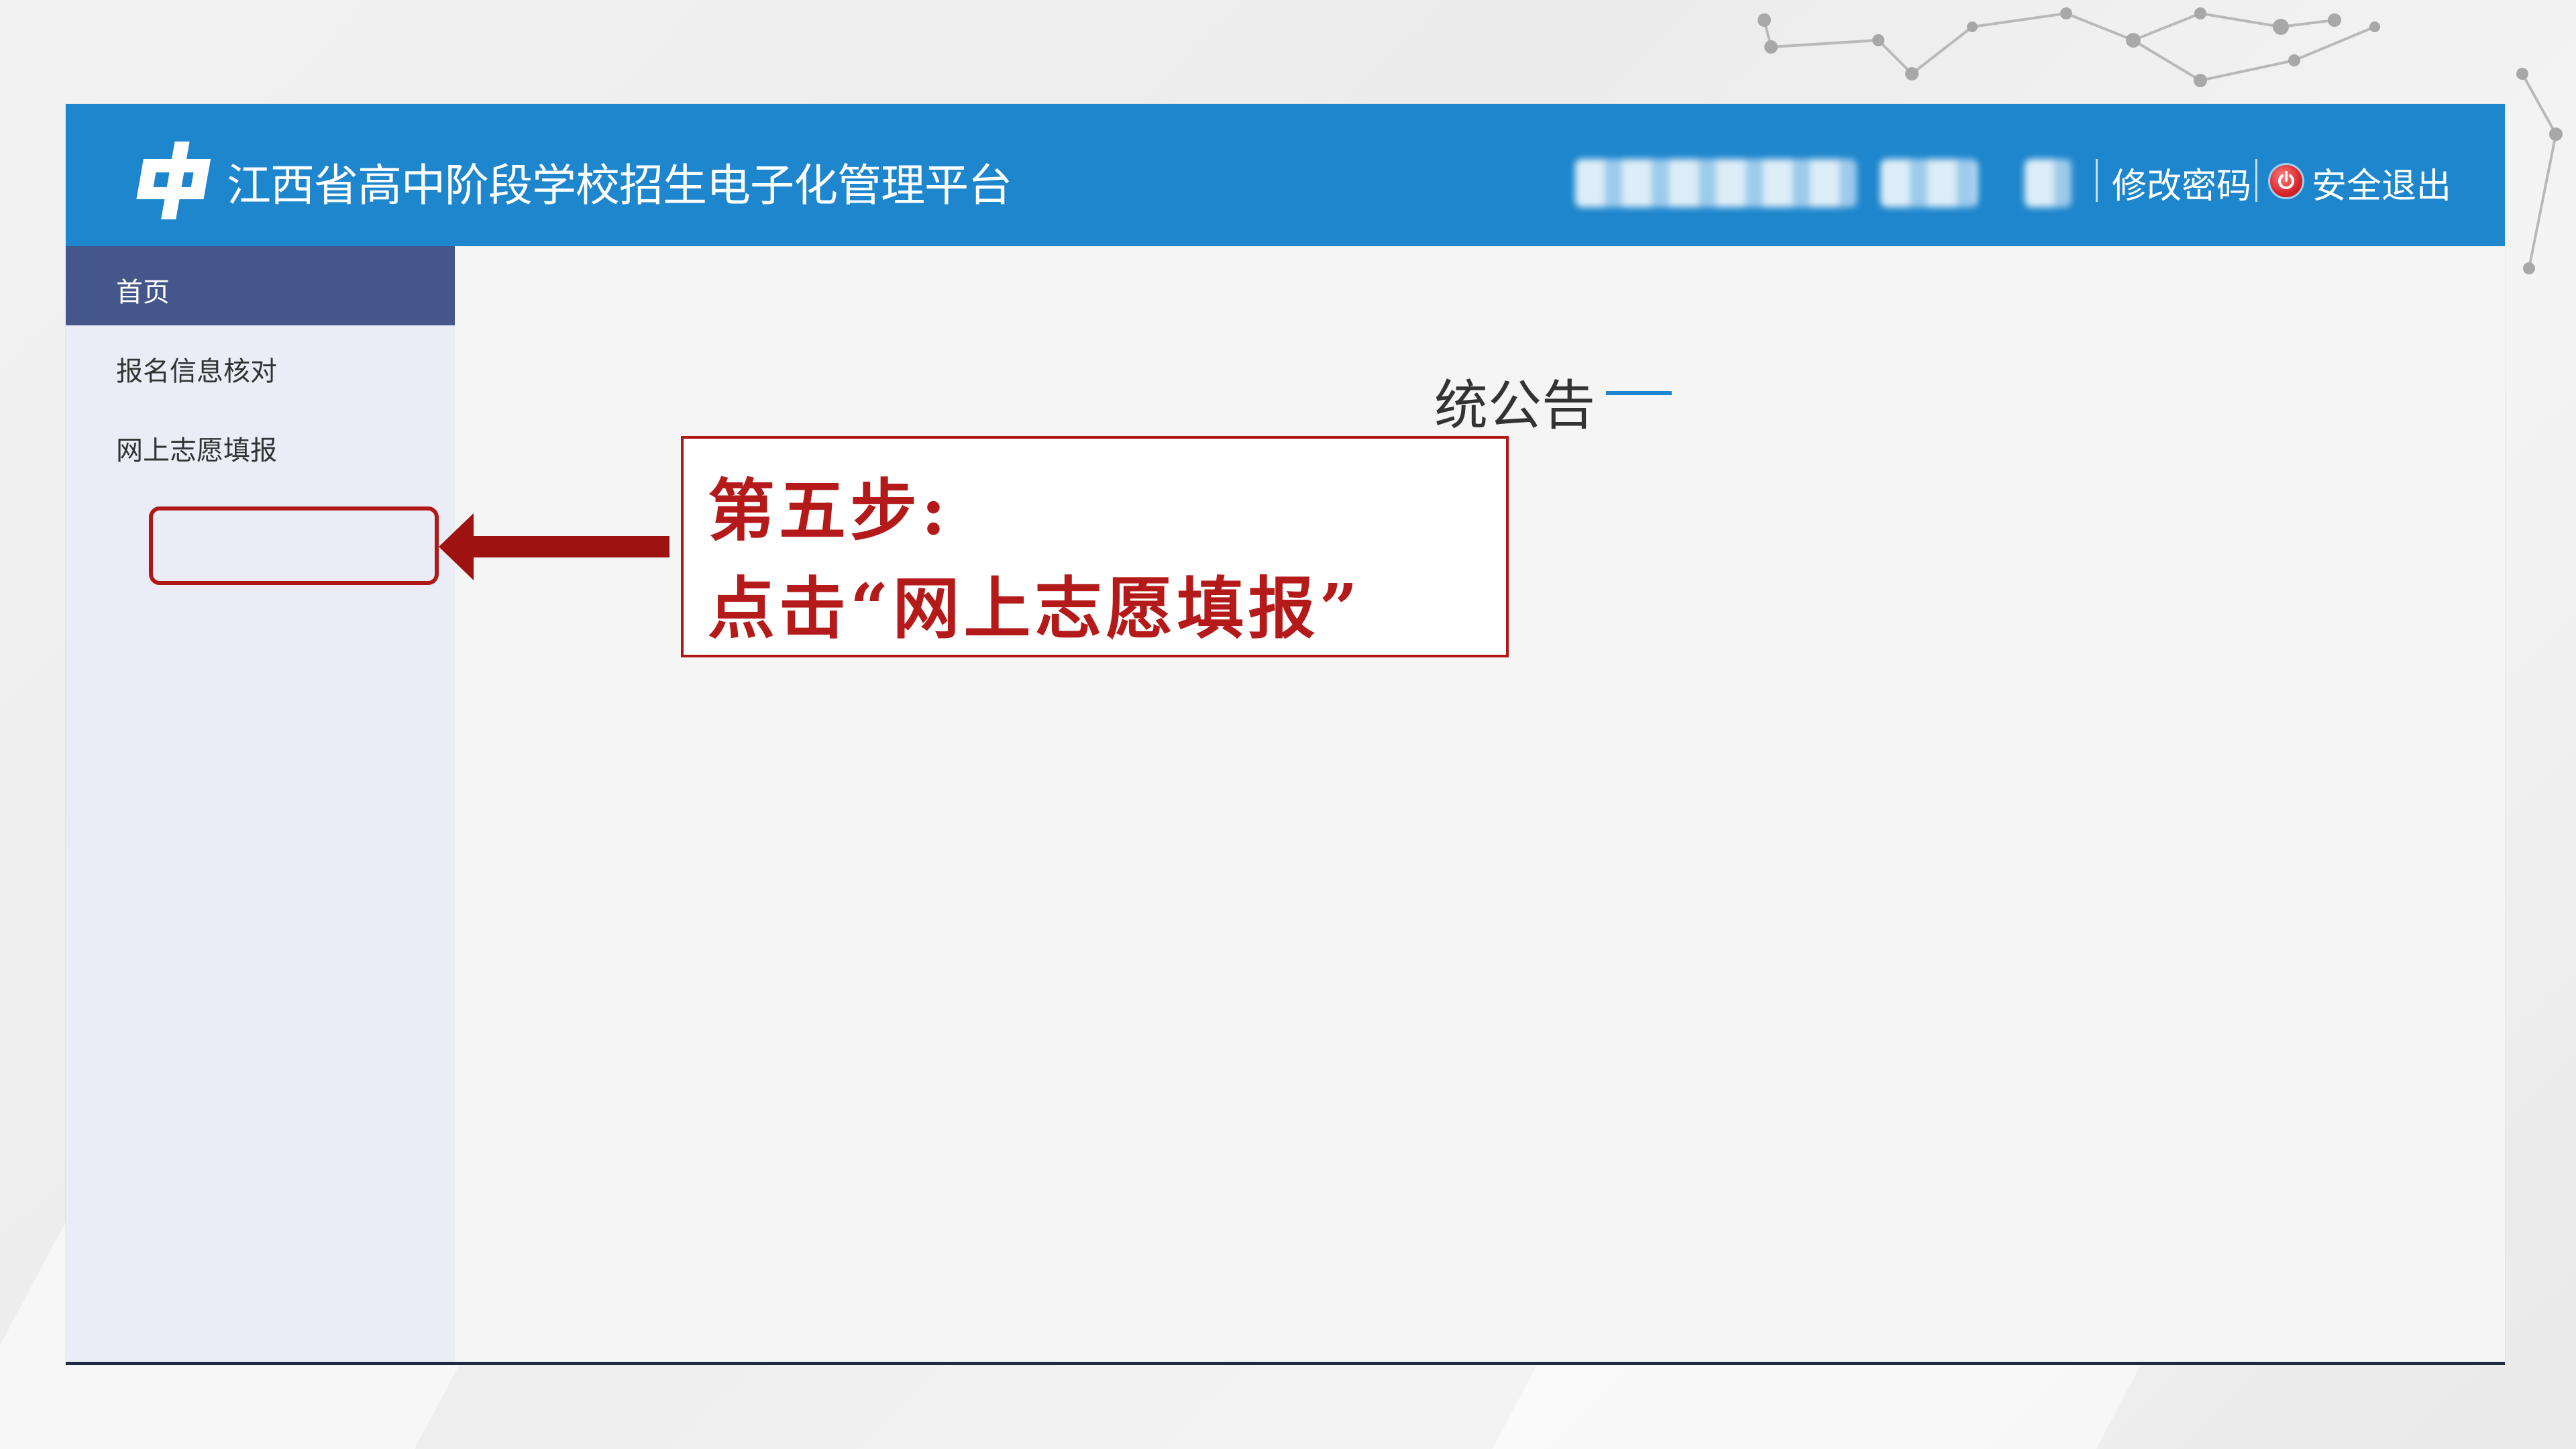 This screenshot has width=2576, height=1449. I want to click on sidebar-item-registration-check: 报名信息核对, so click(260, 365).